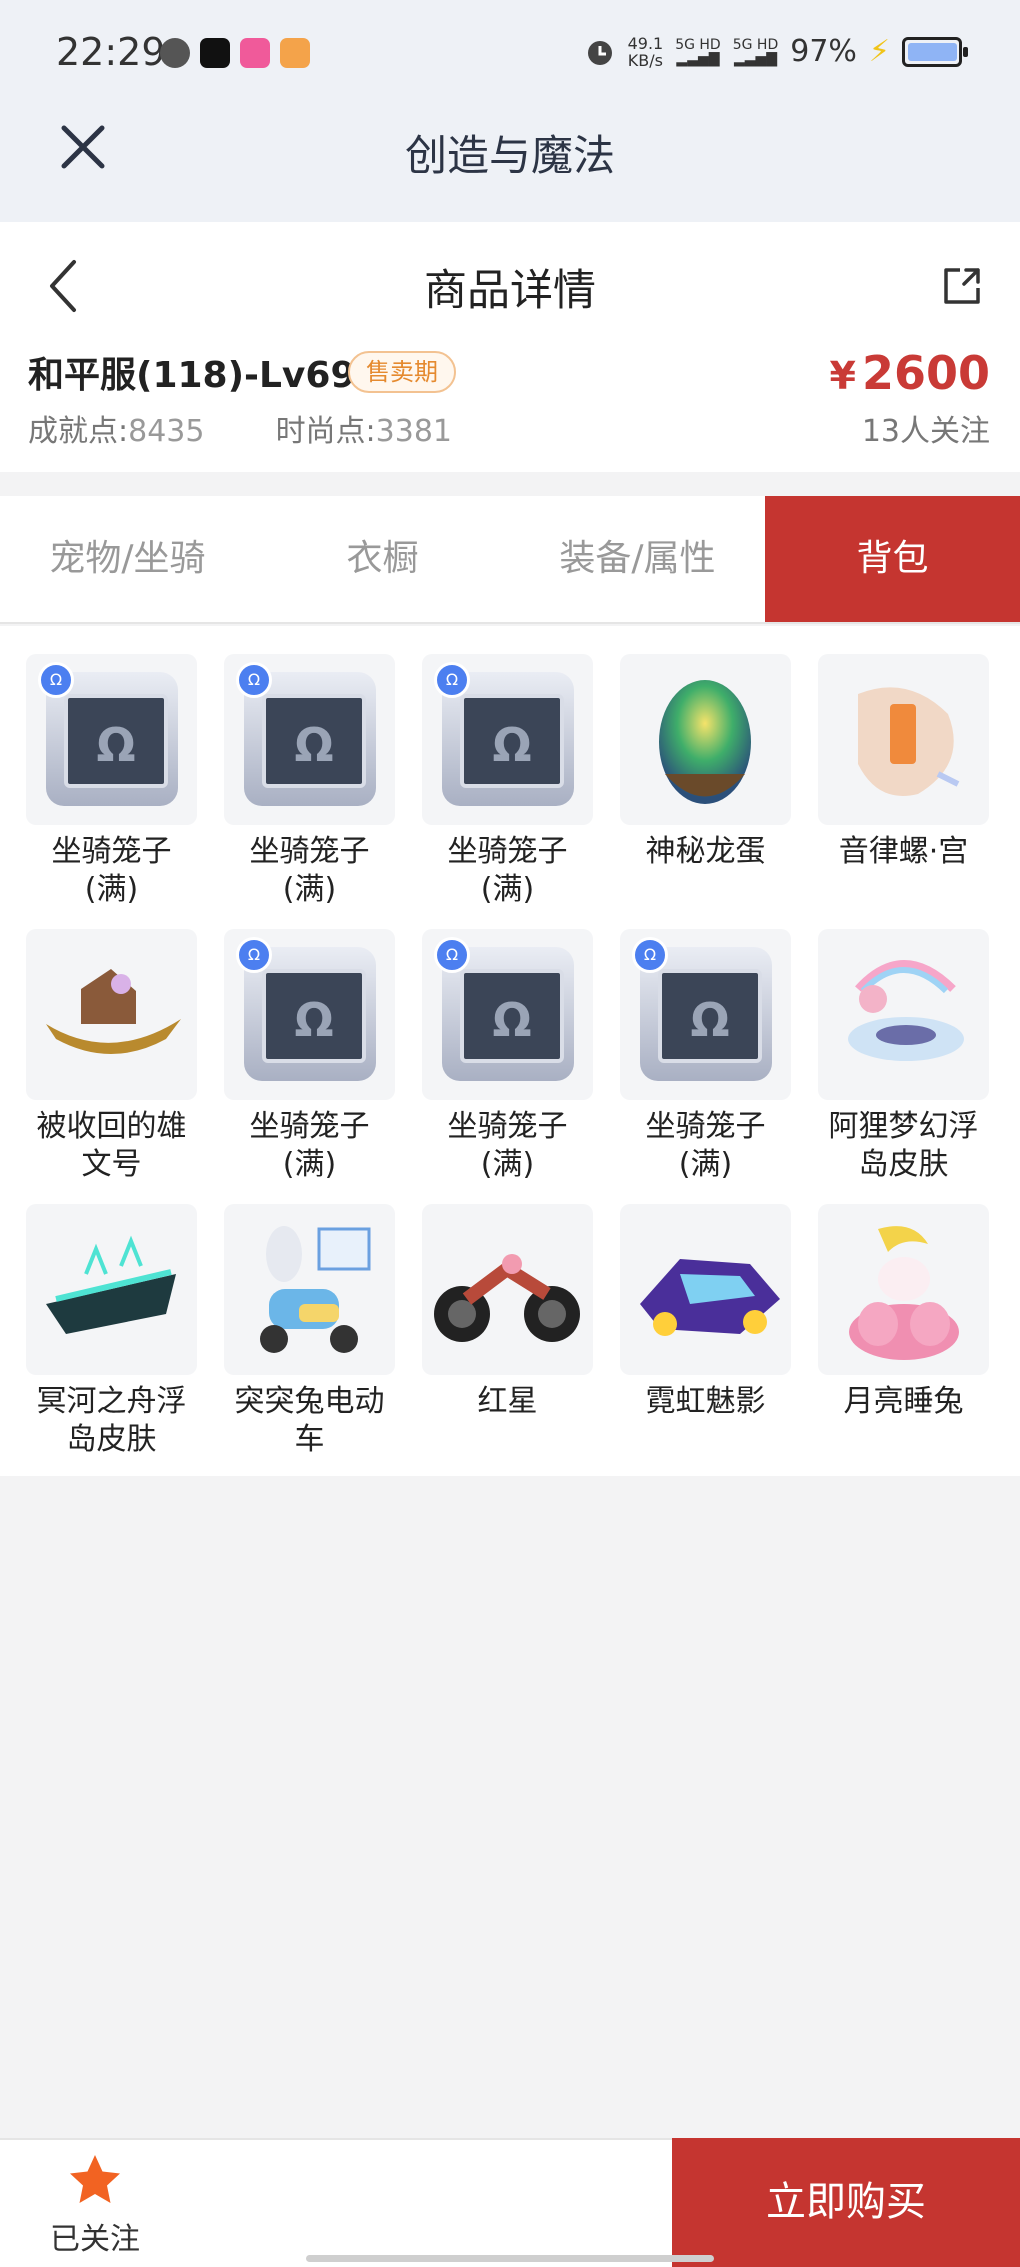 Image resolution: width=1020 pixels, height=2267 pixels. I want to click on item-label: 月亮睡兔, so click(903, 1402).